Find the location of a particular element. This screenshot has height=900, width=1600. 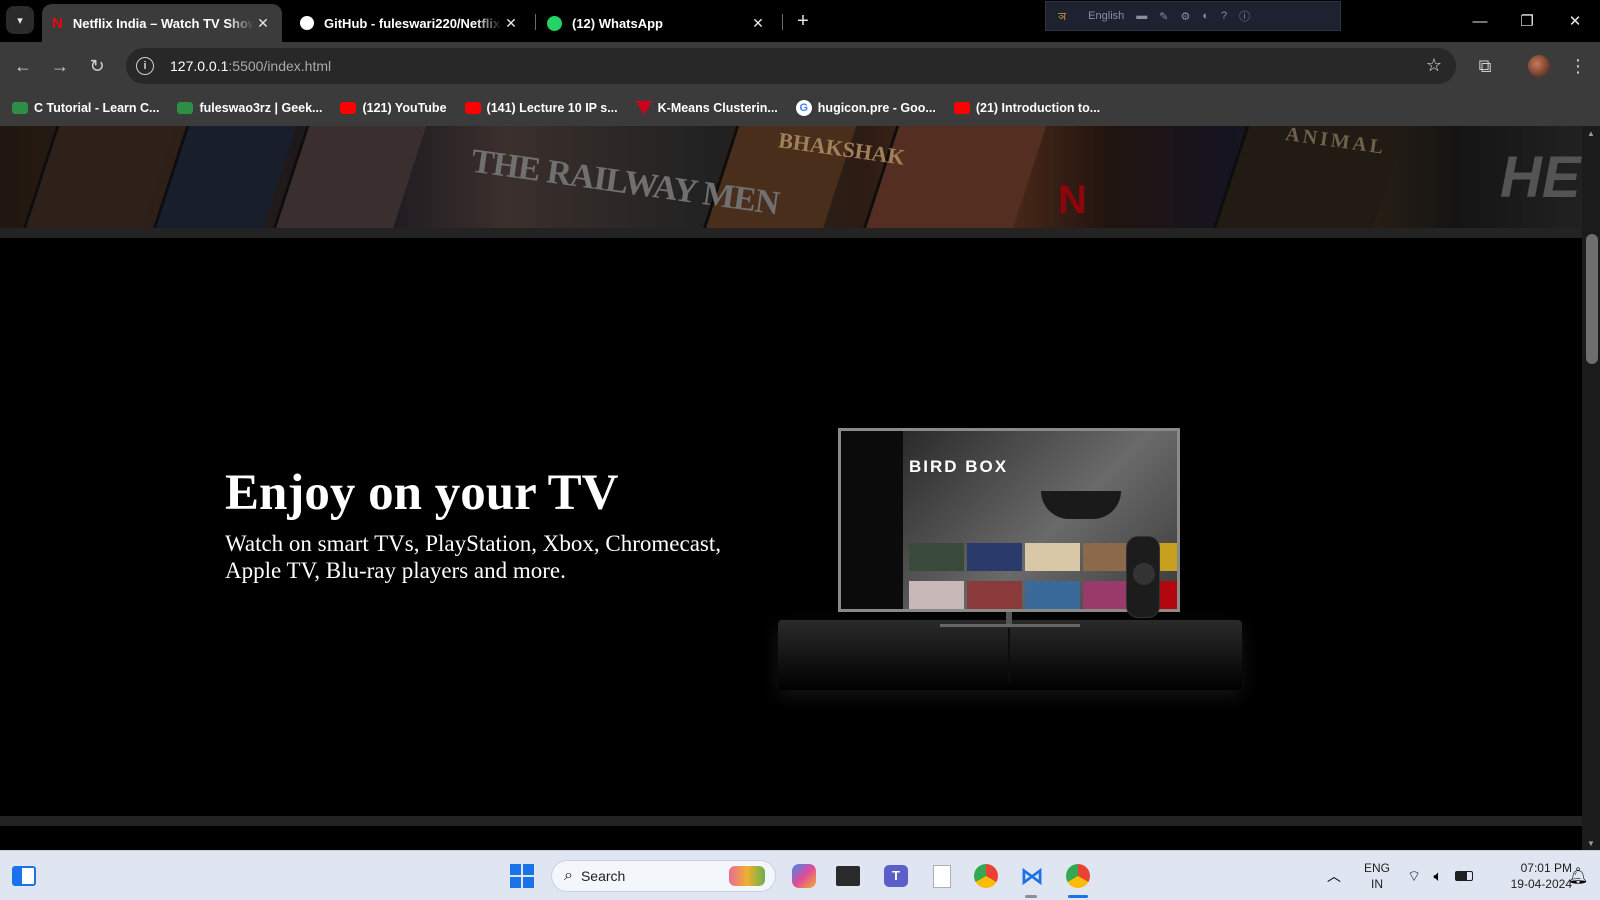

site-info-icon: i is located at coordinates (145, 66).